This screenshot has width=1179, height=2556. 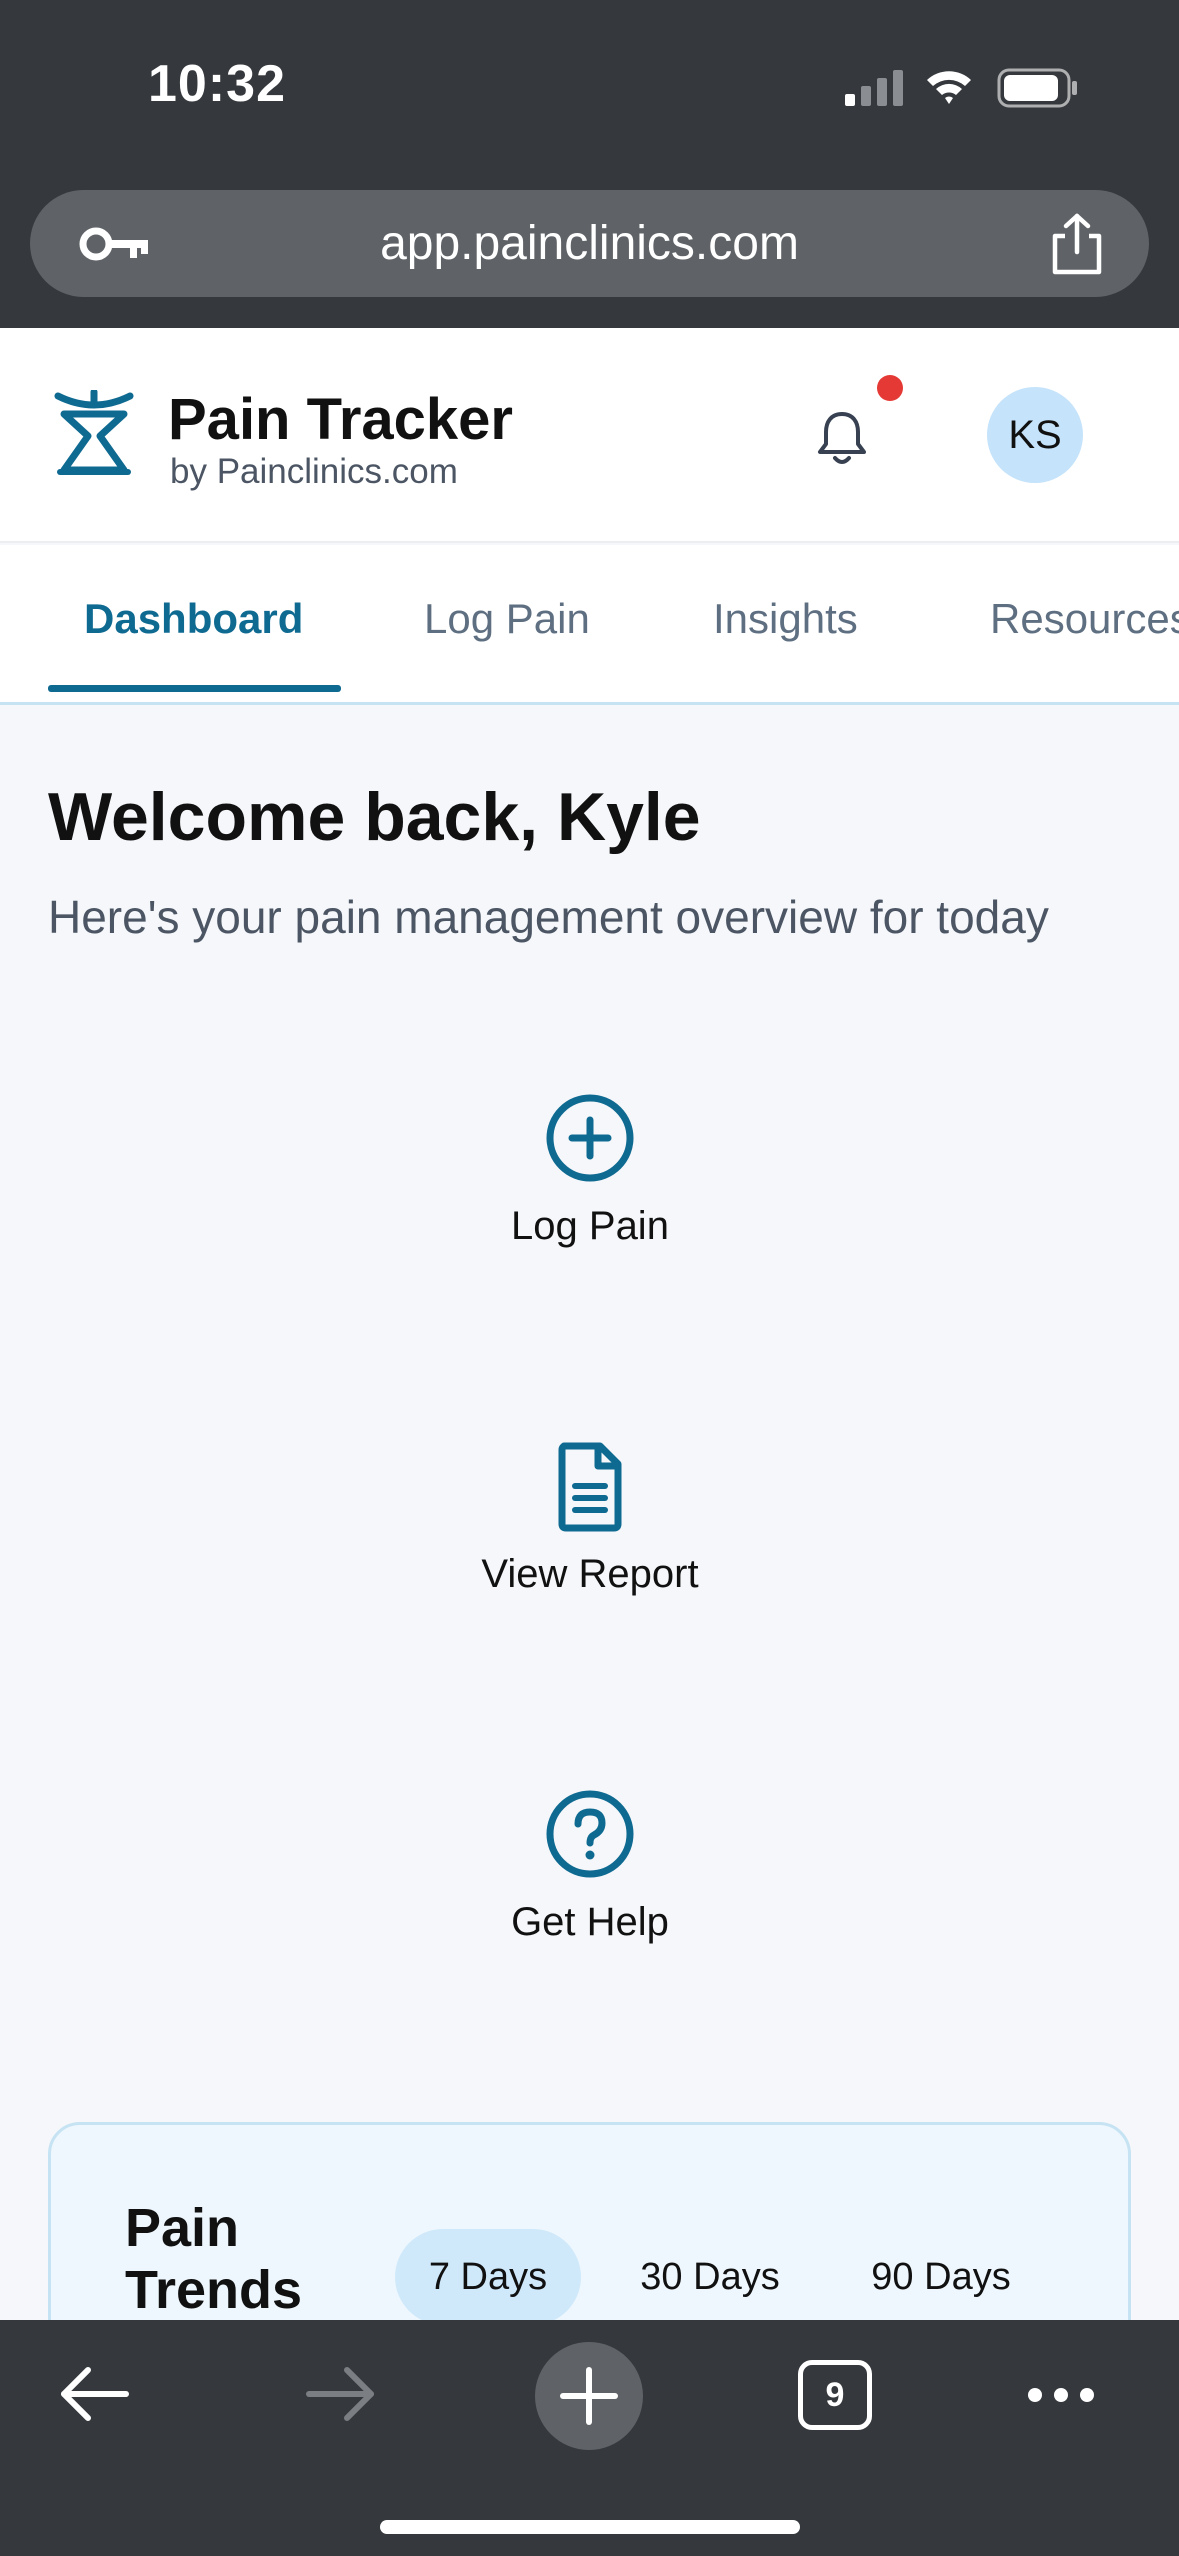 I want to click on app-subtitle: by Painclinics.com, so click(x=314, y=471).